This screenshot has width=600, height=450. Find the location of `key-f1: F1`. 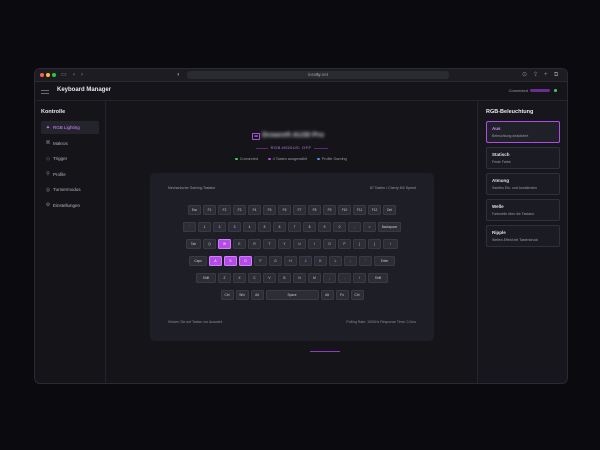

key-f1: F1 is located at coordinates (209, 210).